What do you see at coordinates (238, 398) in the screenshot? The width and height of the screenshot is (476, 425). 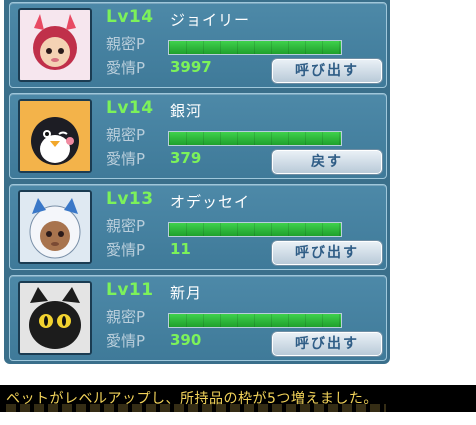 I see `system-message-bar: ペットがレベルアップし、所持品の枠が5つ増えました。` at bounding box center [238, 398].